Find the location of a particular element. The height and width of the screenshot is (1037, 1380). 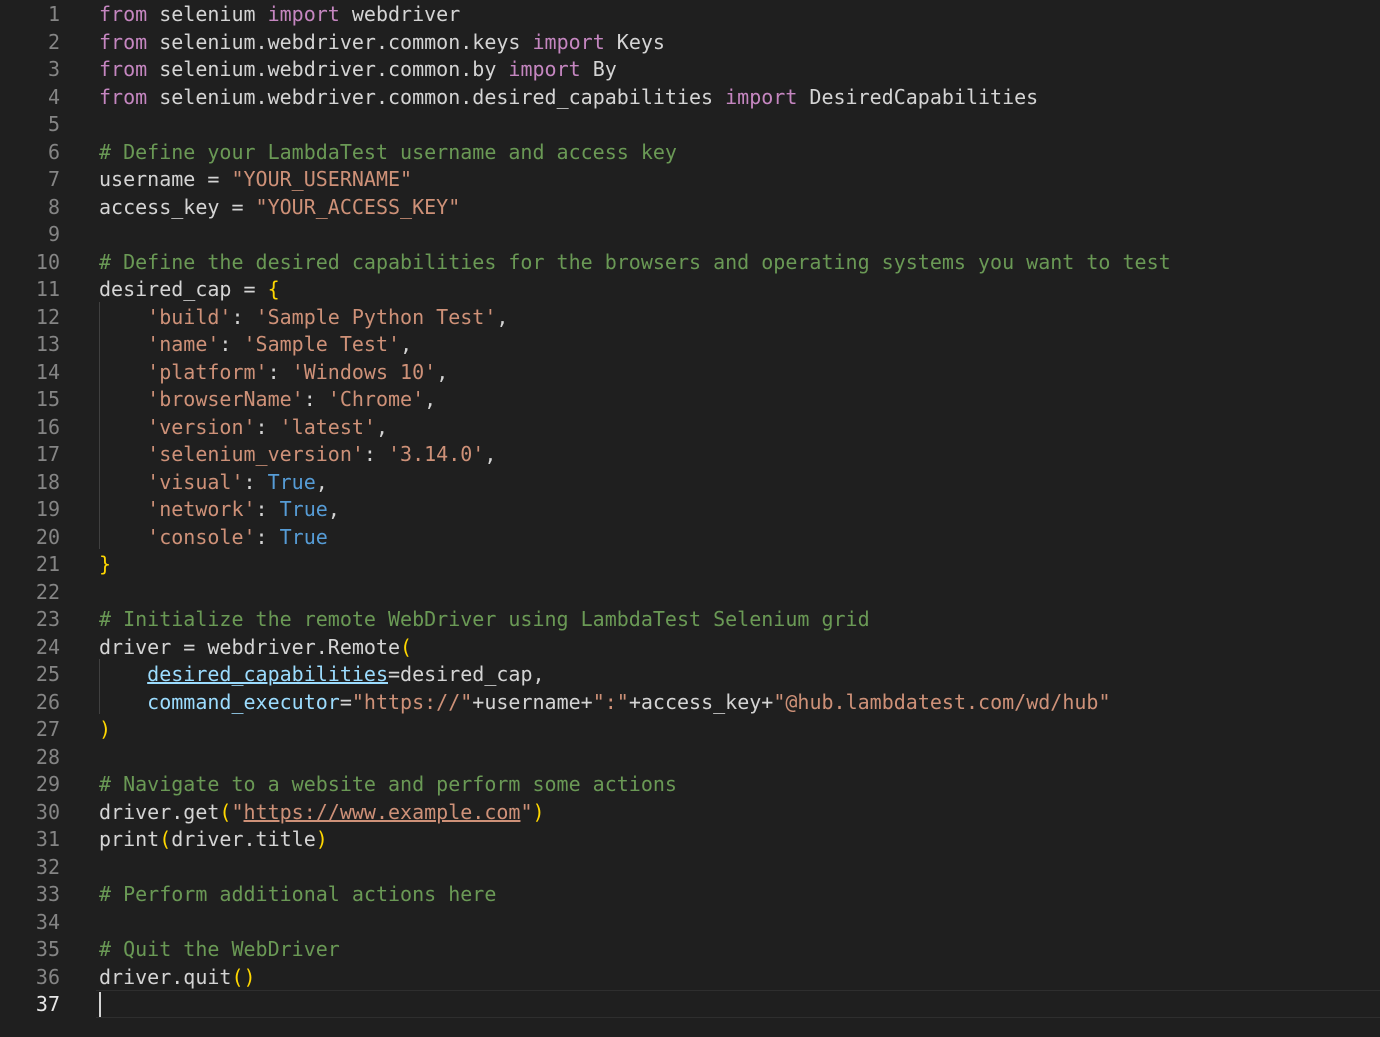

code-line: 9 is located at coordinates (690, 235).